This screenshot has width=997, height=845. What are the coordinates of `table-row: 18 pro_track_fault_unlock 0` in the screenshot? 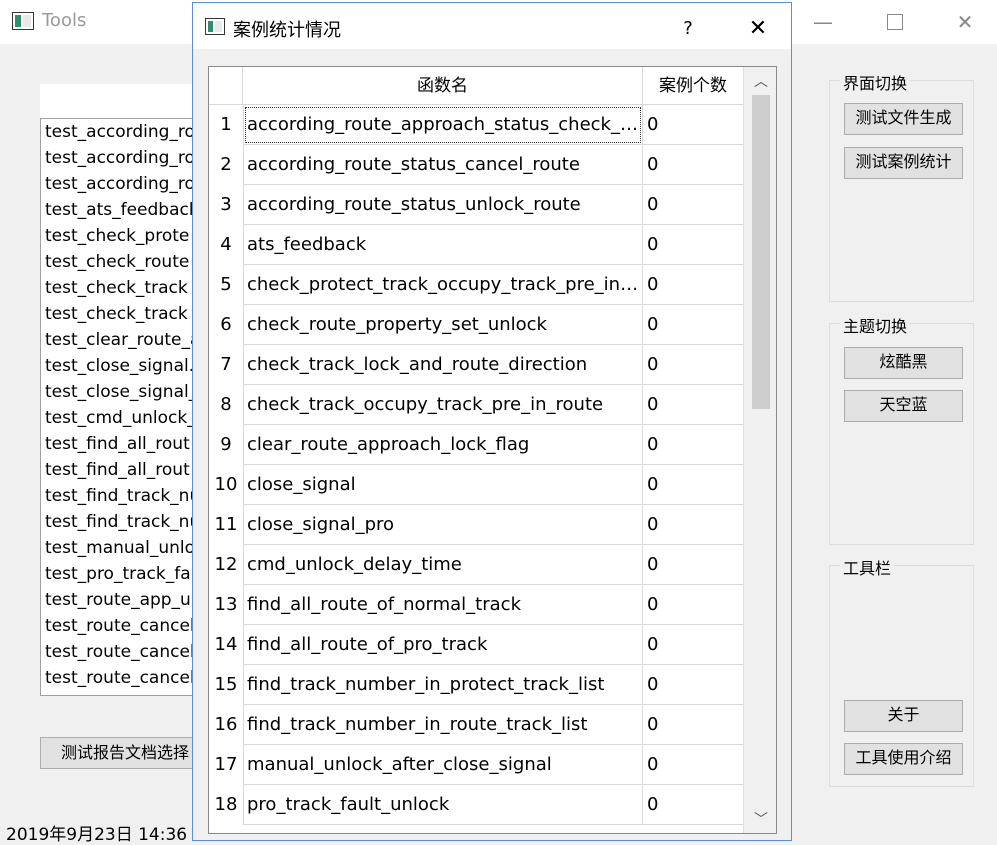 It's located at (476, 805).